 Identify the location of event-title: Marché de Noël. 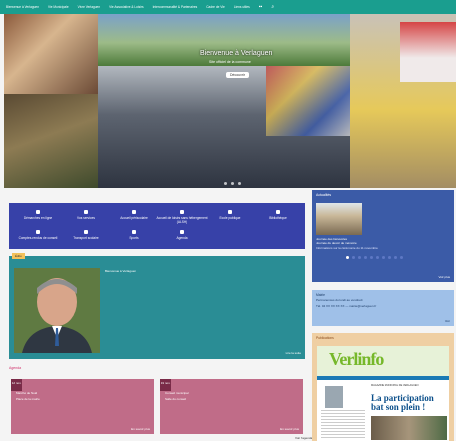
(27, 393).